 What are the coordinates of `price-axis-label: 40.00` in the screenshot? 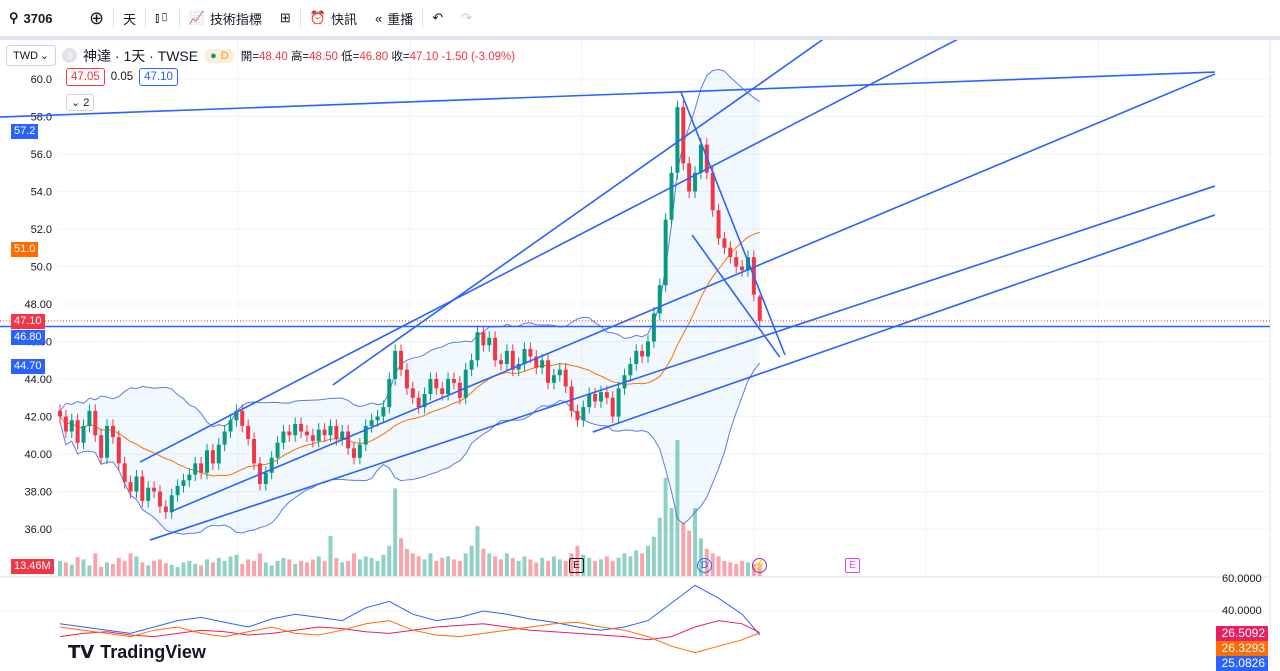 It's located at (38, 455).